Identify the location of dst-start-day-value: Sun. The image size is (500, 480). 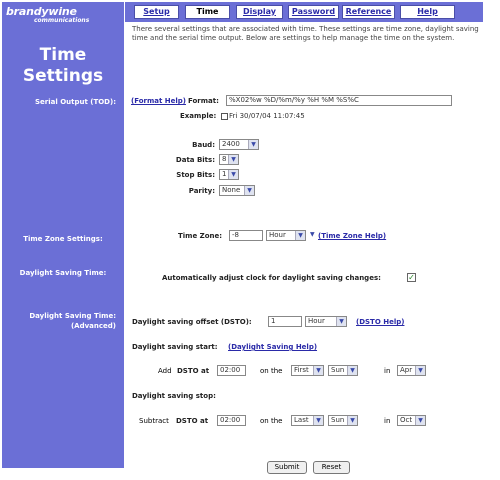
(338, 370).